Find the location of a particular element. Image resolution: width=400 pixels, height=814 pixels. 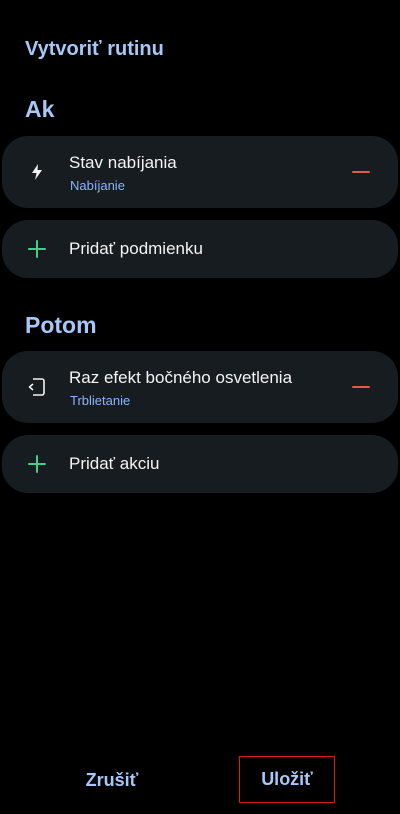

add-action-label: Pridať akciu is located at coordinates (114, 463).